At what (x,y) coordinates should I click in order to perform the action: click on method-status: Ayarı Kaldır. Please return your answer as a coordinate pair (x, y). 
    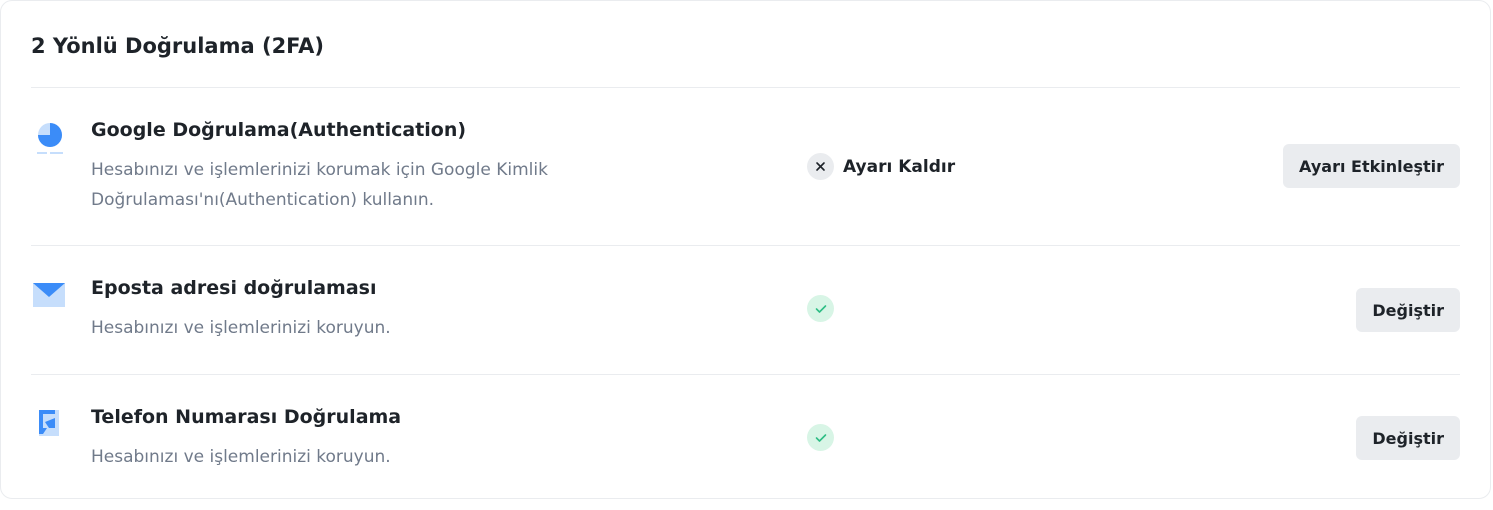
    Looking at the image, I should click on (881, 166).